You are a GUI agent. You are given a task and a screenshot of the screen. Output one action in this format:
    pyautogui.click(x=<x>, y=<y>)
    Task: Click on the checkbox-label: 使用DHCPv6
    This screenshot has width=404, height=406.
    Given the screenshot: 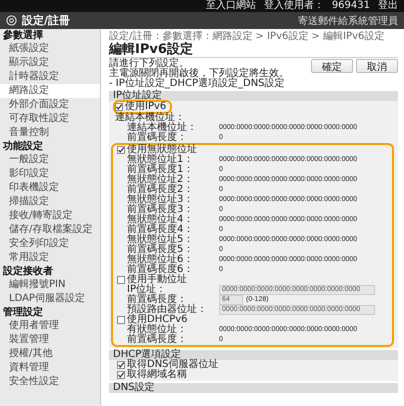 What is the action you would take?
    pyautogui.click(x=157, y=320)
    